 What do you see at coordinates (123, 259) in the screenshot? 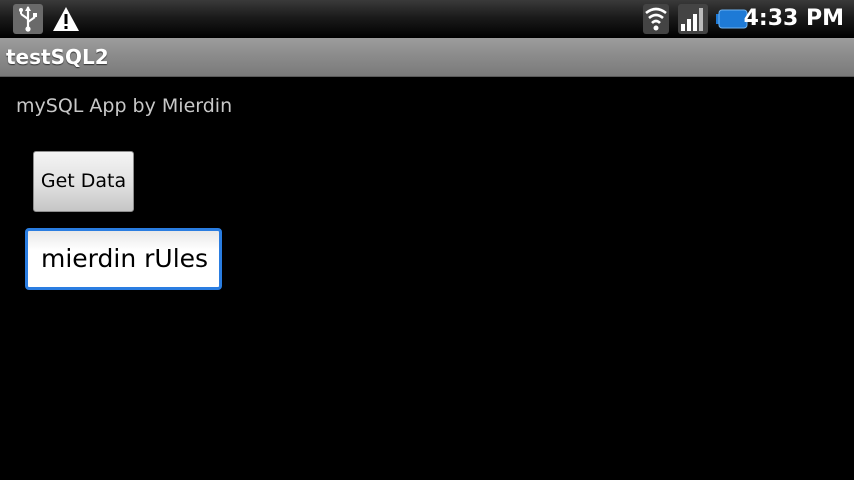
I see `text-input-field: mierdin rUles` at bounding box center [123, 259].